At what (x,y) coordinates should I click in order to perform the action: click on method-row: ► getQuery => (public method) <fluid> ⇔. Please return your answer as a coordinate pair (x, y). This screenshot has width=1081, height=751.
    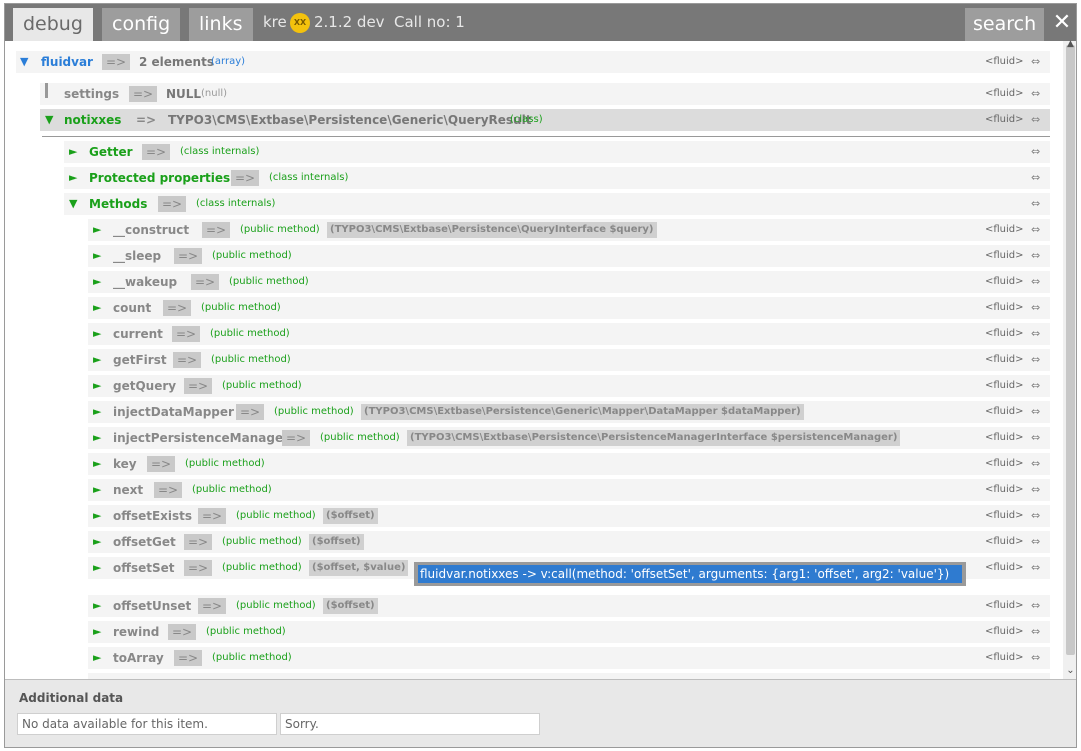
    Looking at the image, I should click on (569, 386).